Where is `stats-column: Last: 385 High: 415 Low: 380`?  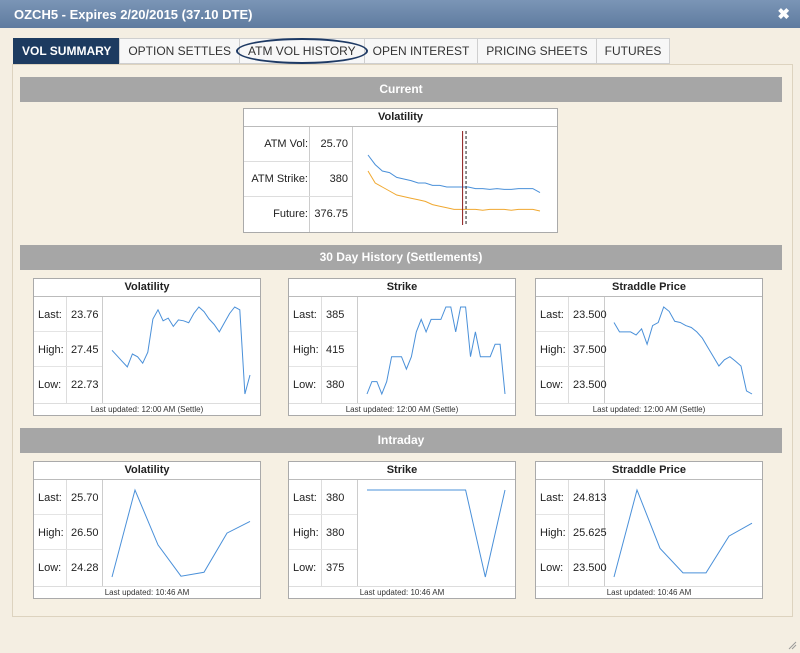
stats-column: Last: 385 High: 415 Low: 380 is located at coordinates (323, 350).